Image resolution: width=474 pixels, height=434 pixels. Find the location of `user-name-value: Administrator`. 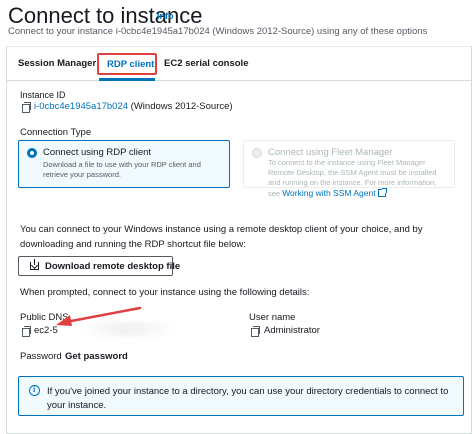

user-name-value: Administrator is located at coordinates (292, 330).